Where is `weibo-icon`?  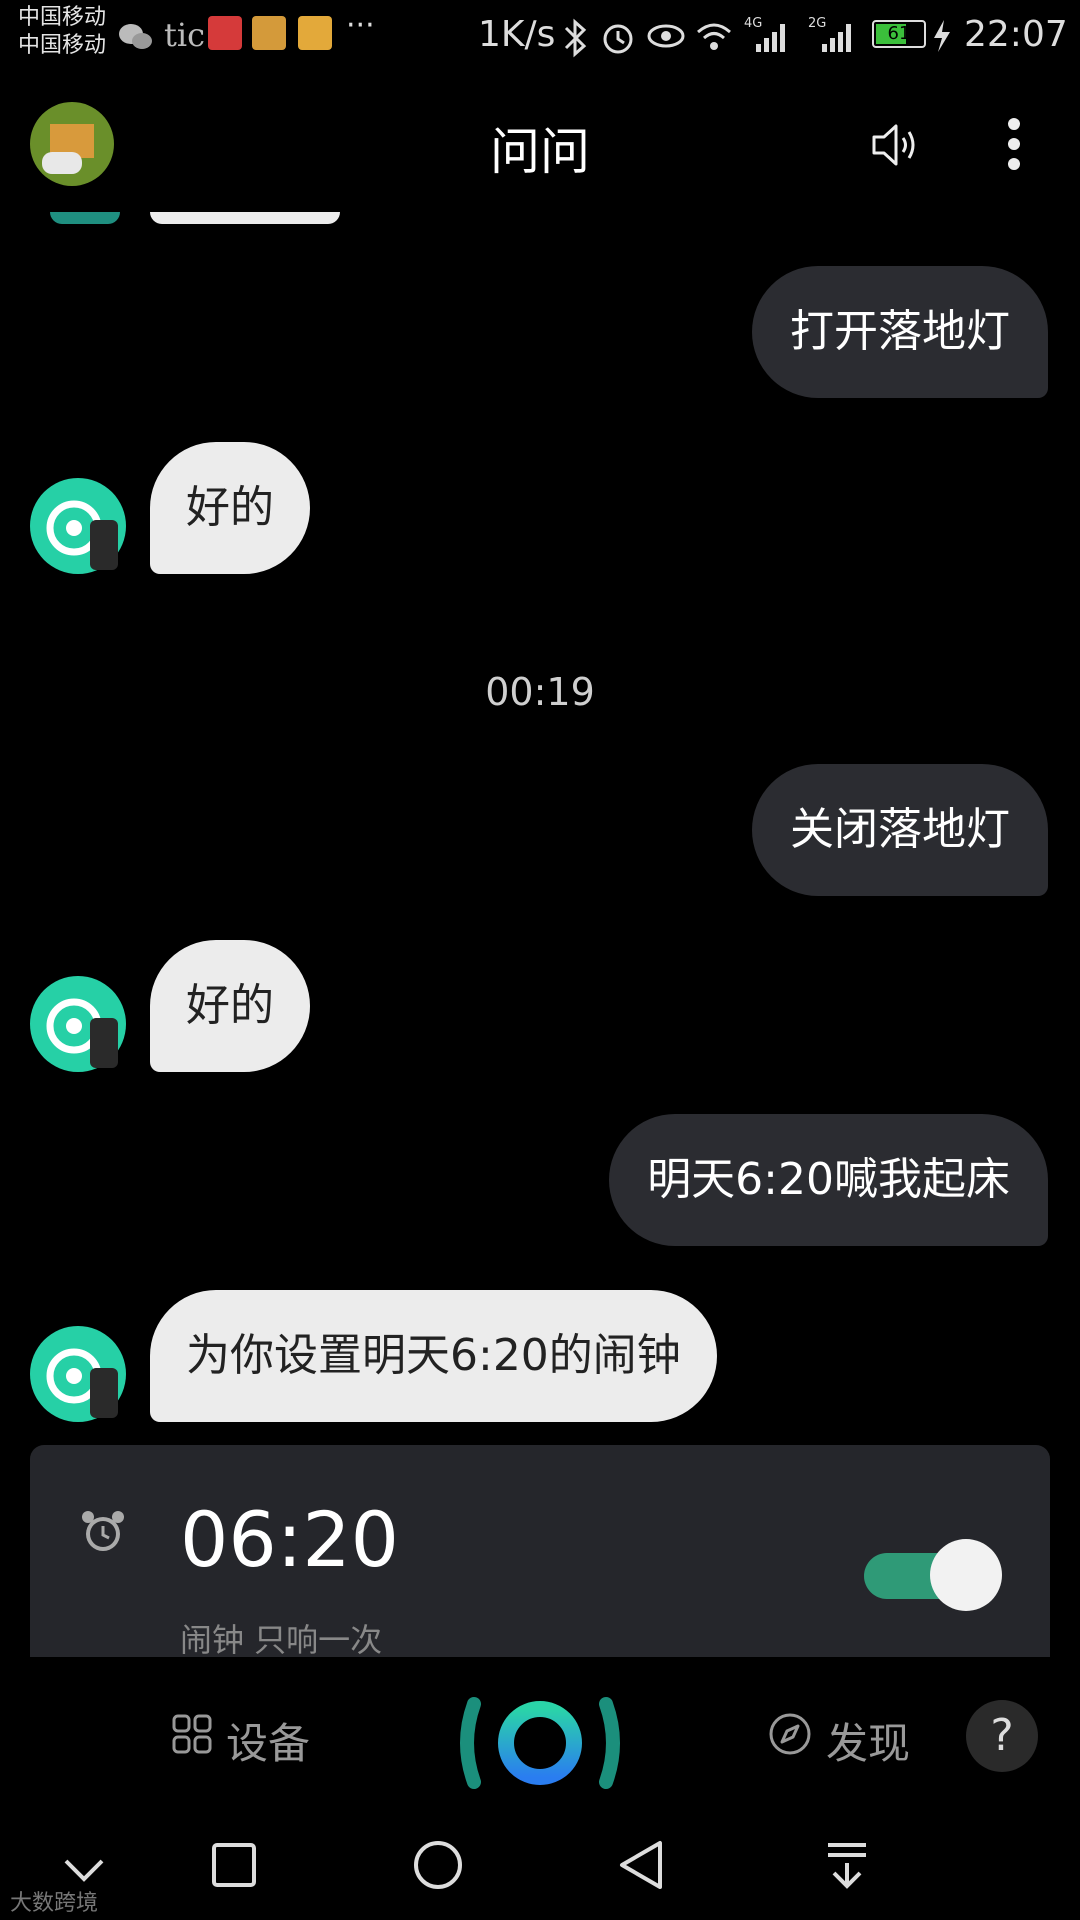
weibo-icon is located at coordinates (315, 33).